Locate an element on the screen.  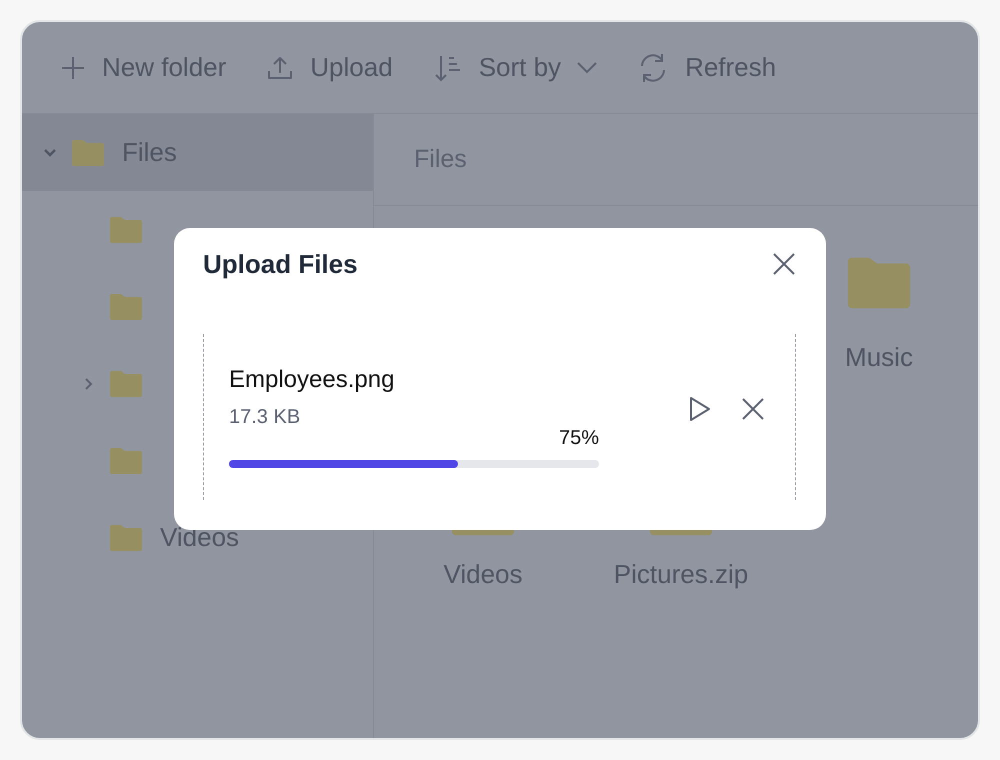
file-name: Employees.png is located at coordinates (312, 380).